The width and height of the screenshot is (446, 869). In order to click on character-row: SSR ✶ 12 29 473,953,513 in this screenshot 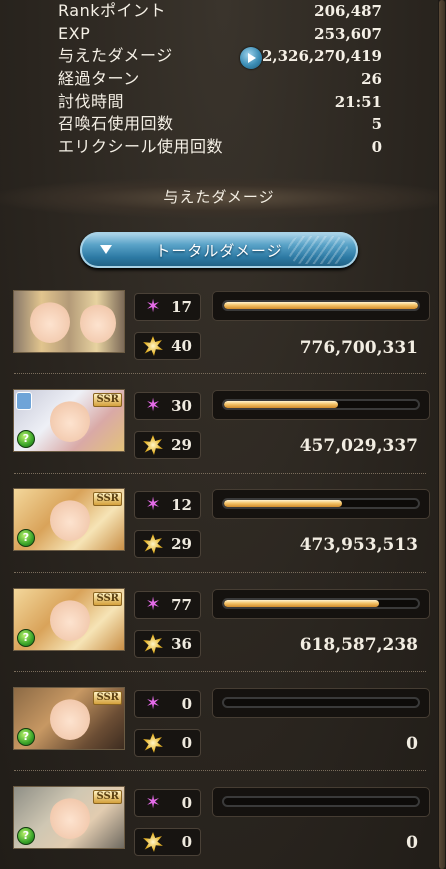, I will do `click(223, 538)`.